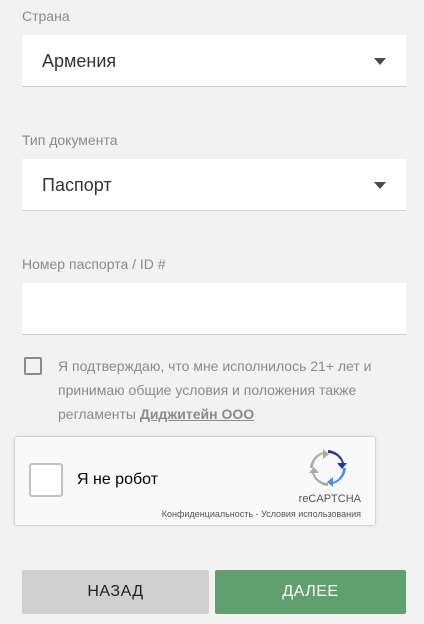 The width and height of the screenshot is (424, 624). Describe the element at coordinates (214, 309) in the screenshot. I see `passport-number-input` at that location.